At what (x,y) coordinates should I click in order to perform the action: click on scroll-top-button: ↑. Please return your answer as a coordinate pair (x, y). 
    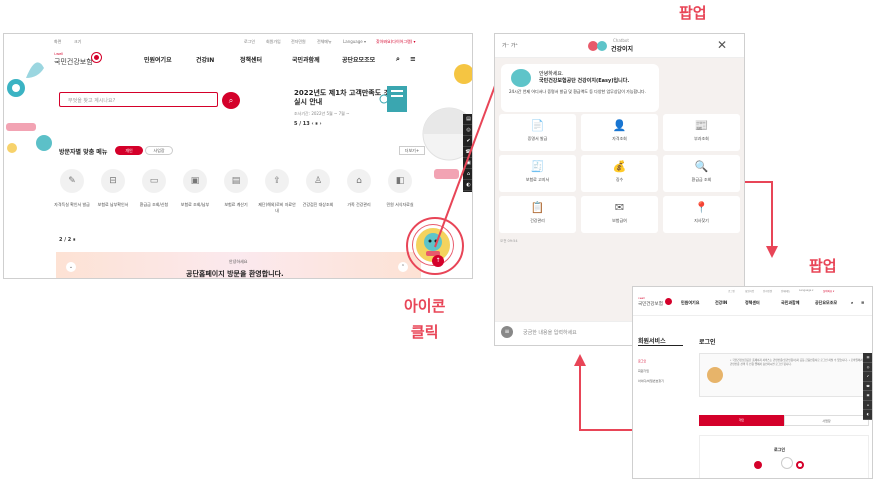
    Looking at the image, I should click on (438, 261).